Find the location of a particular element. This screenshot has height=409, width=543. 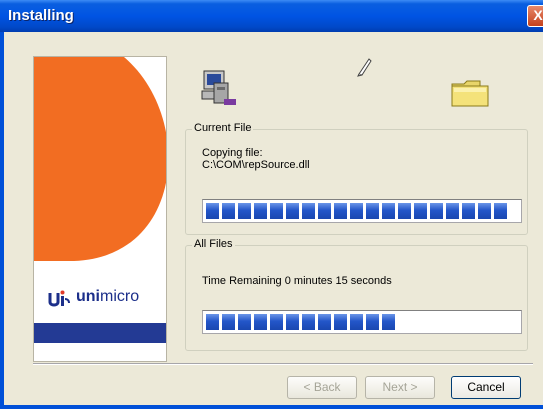

brand-name-bold: uni is located at coordinates (88, 296).